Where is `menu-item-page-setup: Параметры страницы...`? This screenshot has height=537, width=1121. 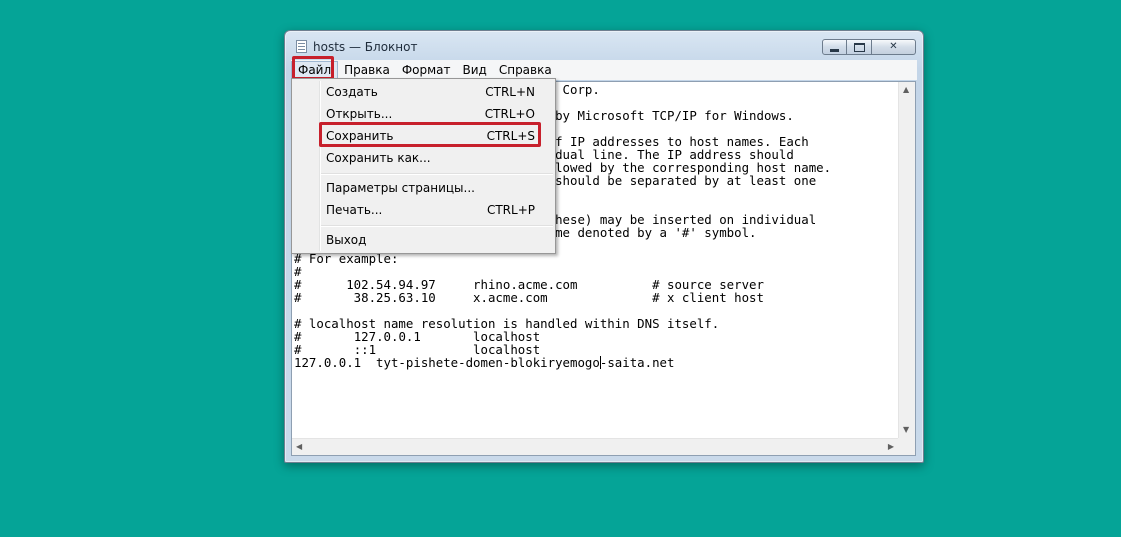 menu-item-page-setup: Параметры страницы... is located at coordinates (423, 188).